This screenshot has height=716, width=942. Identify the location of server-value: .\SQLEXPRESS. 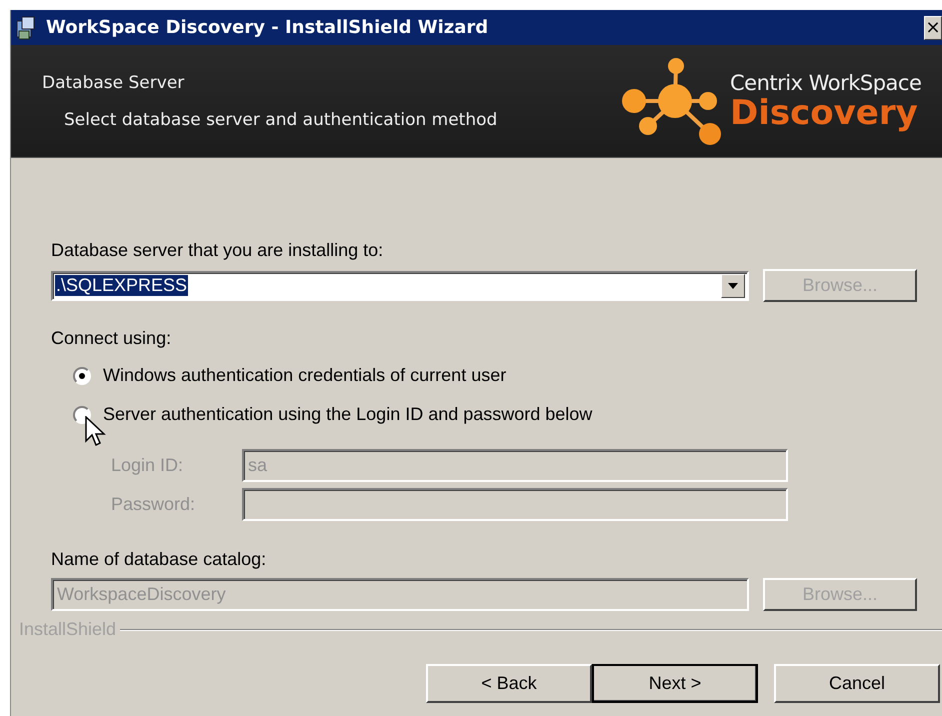
(121, 285).